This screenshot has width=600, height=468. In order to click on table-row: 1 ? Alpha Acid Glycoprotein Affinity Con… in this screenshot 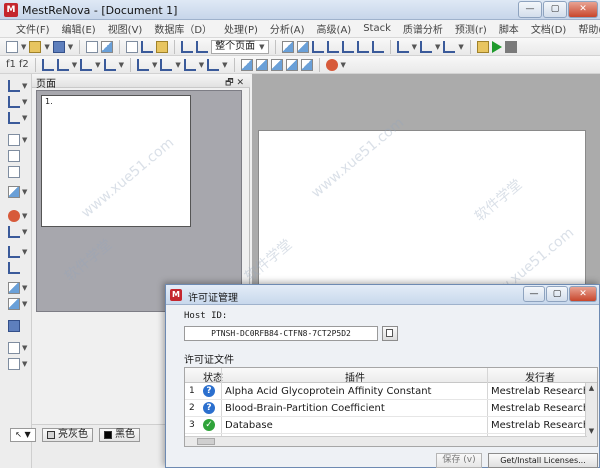, I will do `click(391, 391)`.